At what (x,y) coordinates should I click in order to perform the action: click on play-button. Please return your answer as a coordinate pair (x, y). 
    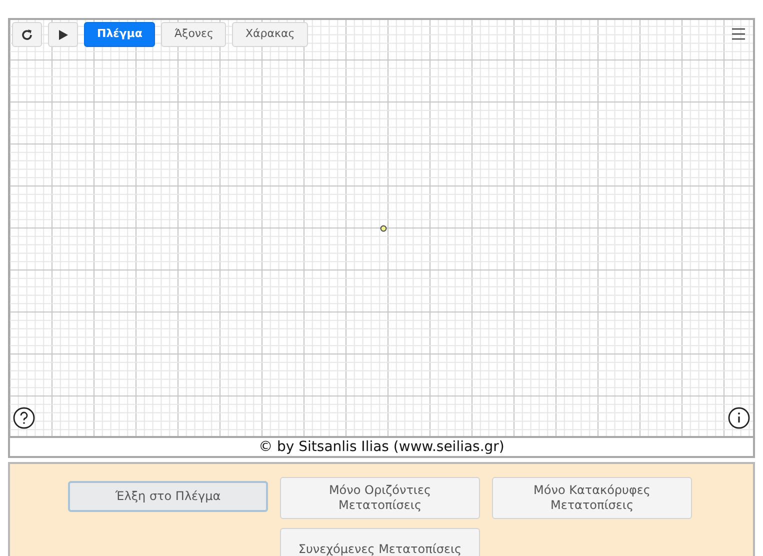
    Looking at the image, I should click on (63, 34).